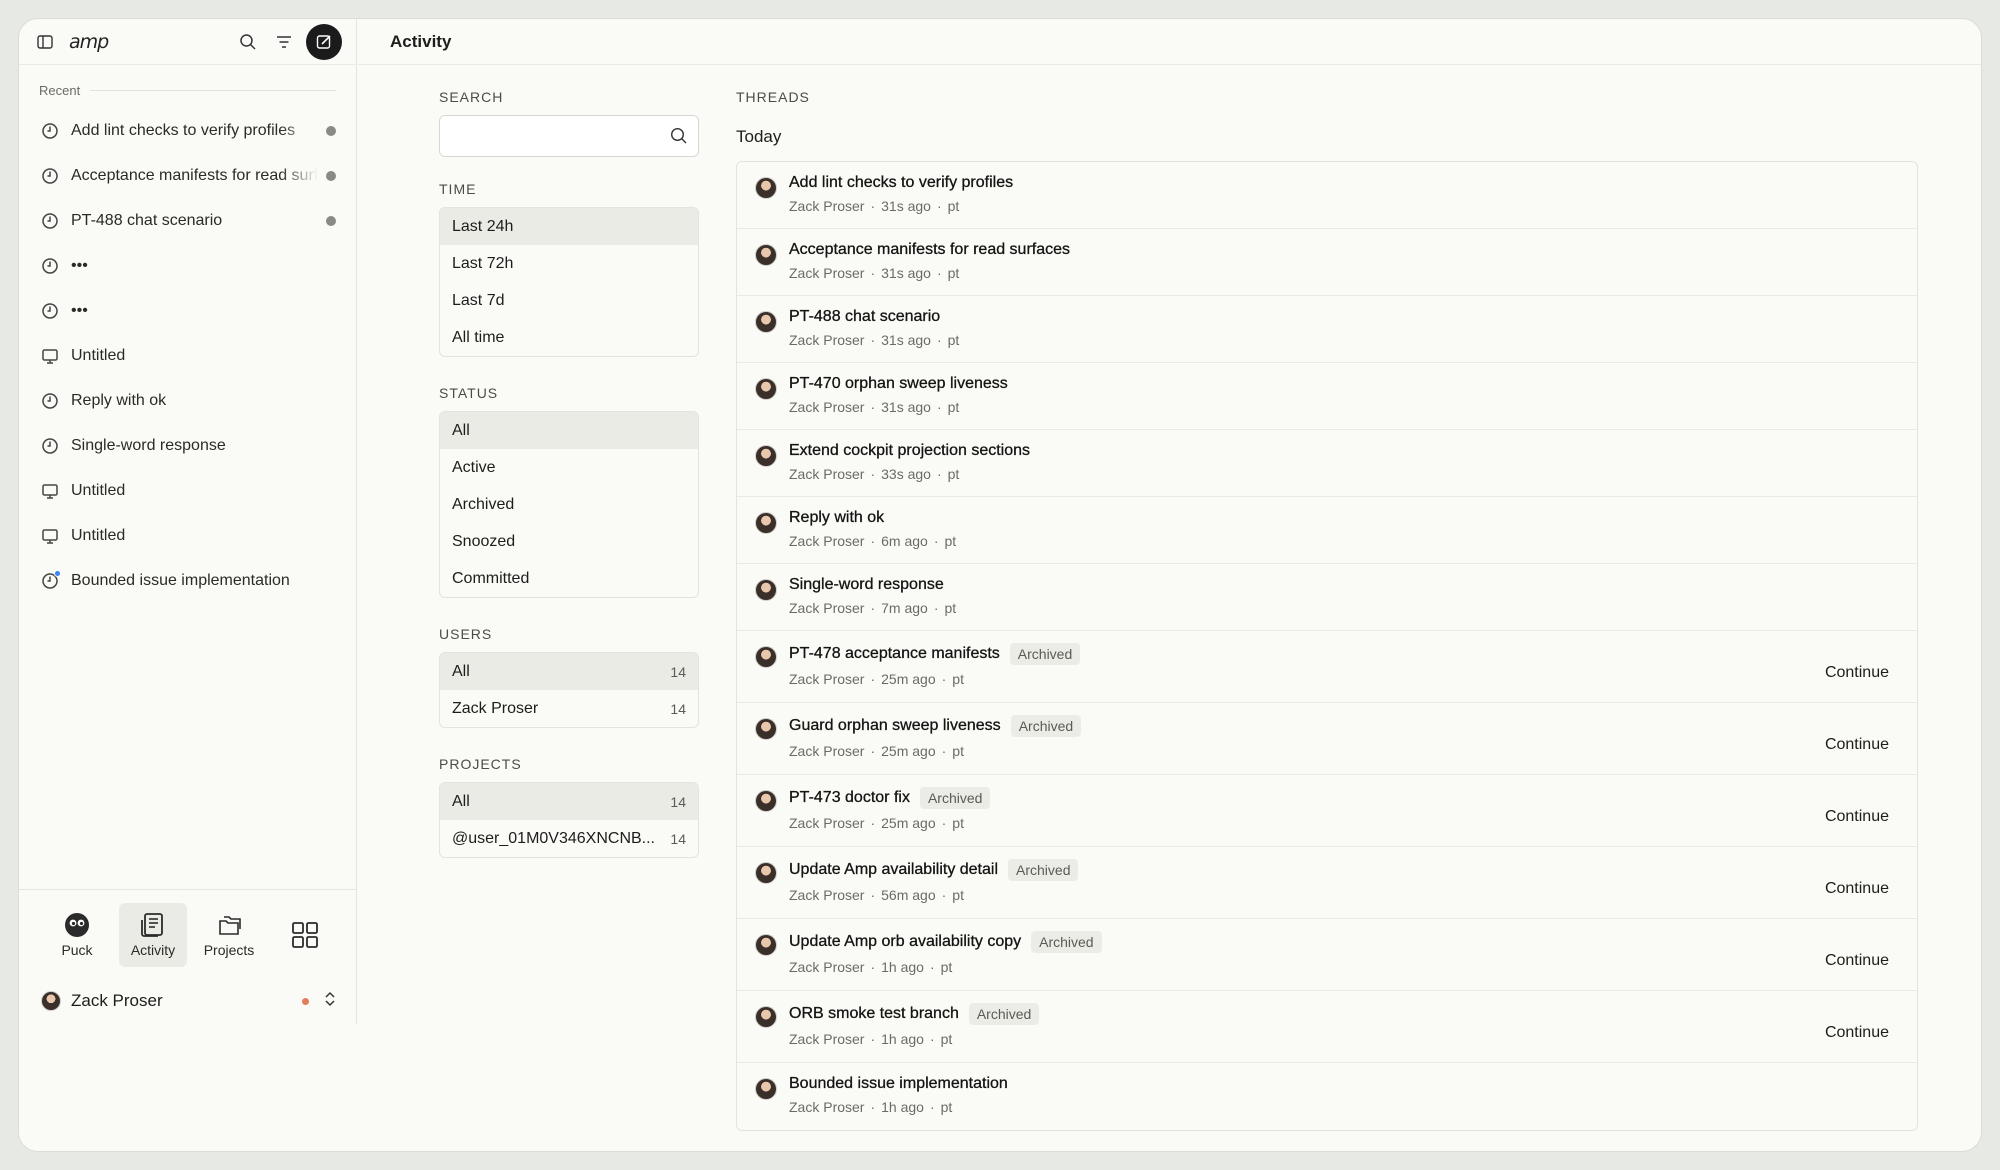 This screenshot has width=2000, height=1170. I want to click on time-option: All time, so click(569, 337).